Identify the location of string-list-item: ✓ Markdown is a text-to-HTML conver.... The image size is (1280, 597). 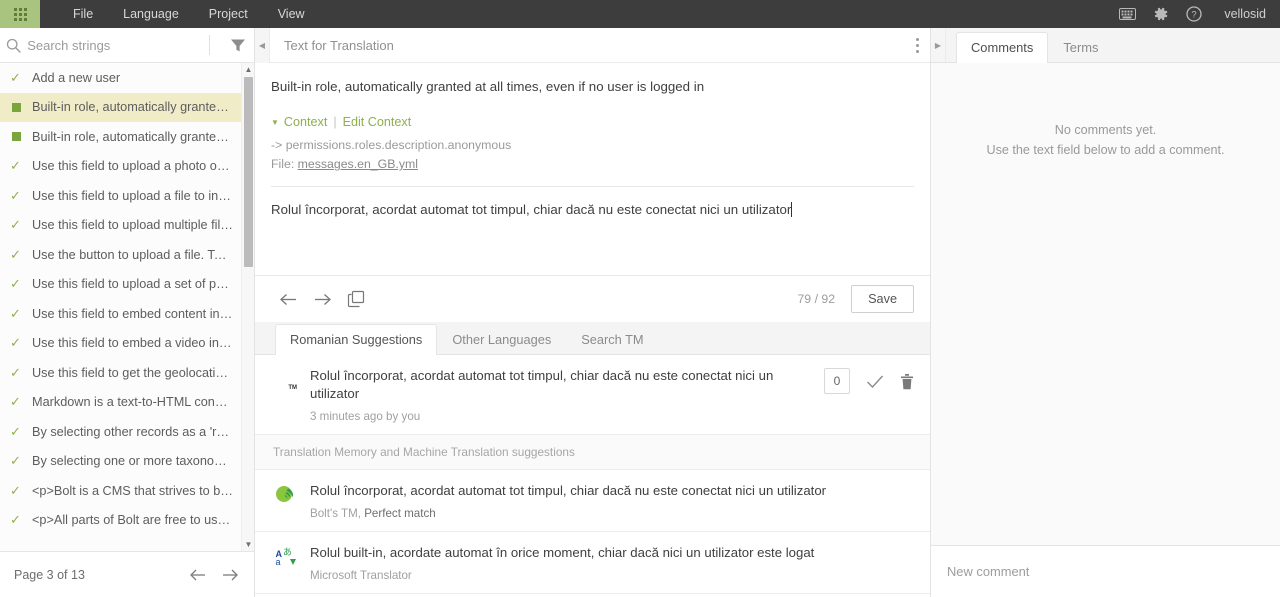
(120, 403).